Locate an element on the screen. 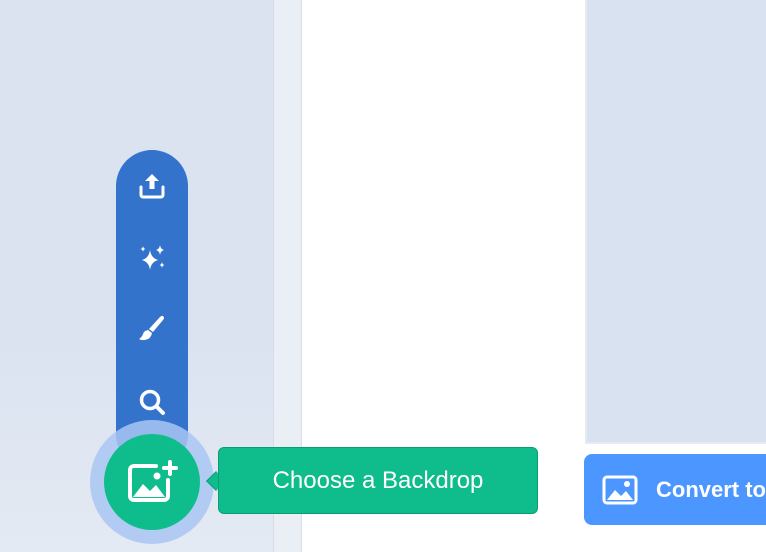 This screenshot has height=552, width=766. surprise-backdrop-button is located at coordinates (152, 258).